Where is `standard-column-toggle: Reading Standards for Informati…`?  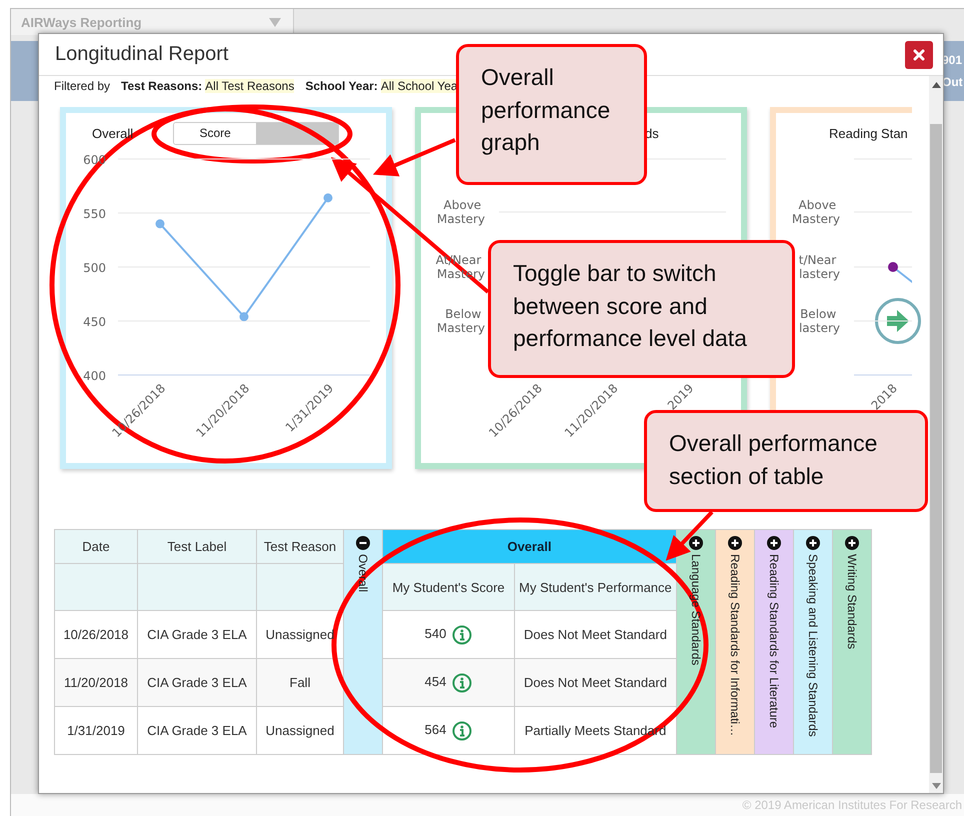 standard-column-toggle: Reading Standards for Informati… is located at coordinates (734, 642).